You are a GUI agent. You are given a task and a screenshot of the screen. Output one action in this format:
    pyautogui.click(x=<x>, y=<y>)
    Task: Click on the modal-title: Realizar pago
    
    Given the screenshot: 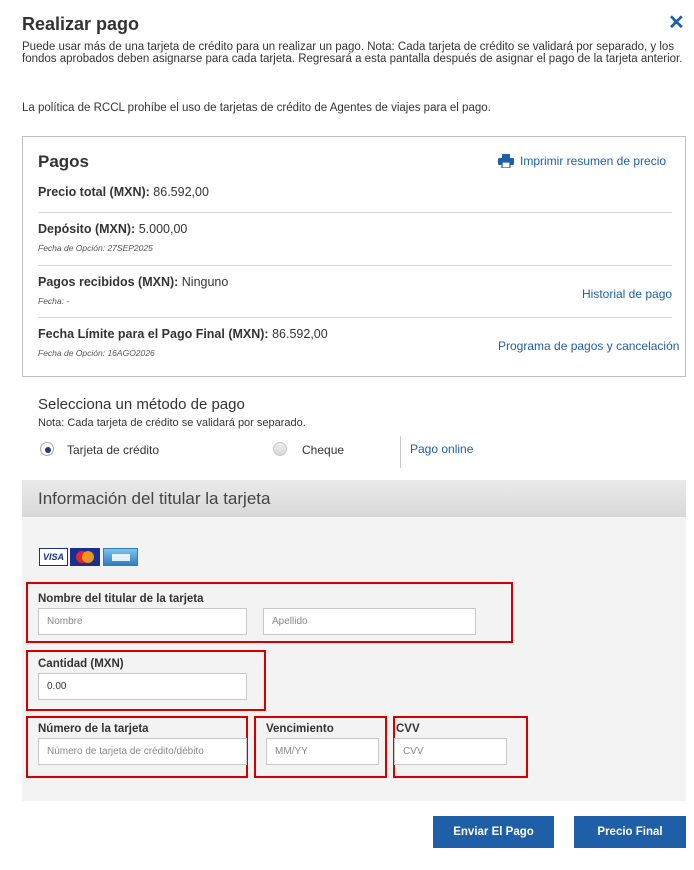 What is the action you would take?
    pyautogui.click(x=81, y=24)
    